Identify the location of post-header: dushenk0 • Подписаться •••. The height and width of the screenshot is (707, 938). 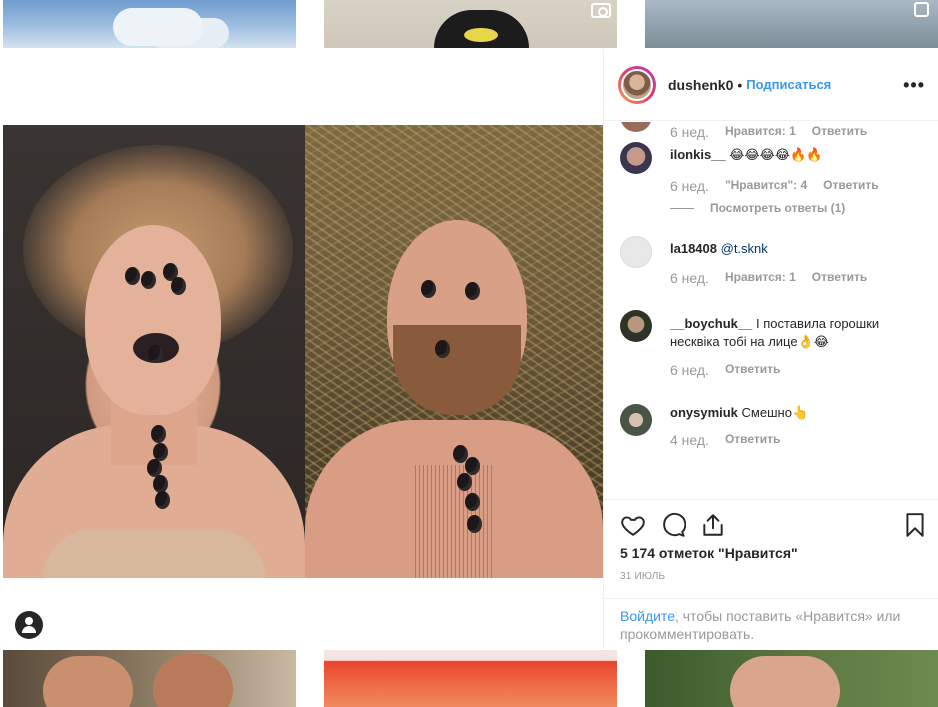
(771, 85).